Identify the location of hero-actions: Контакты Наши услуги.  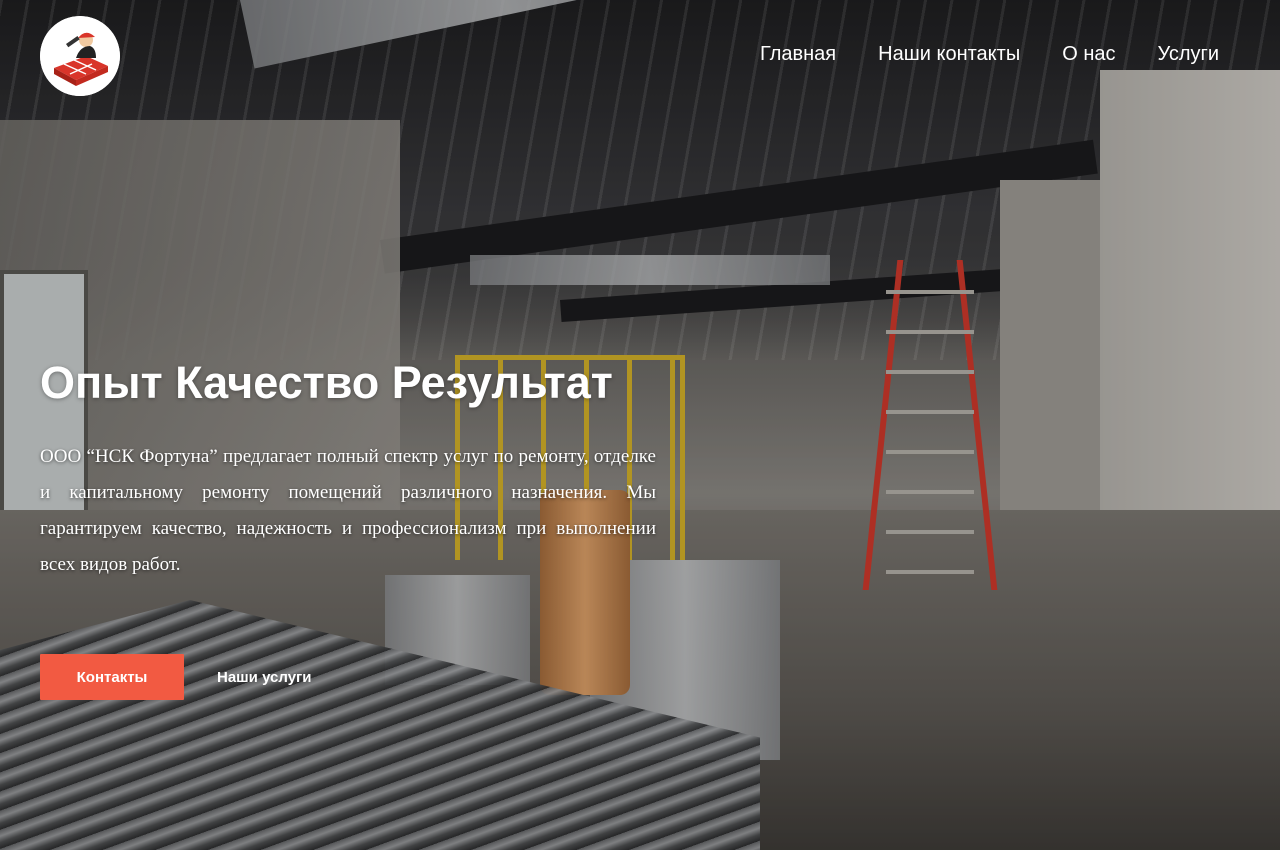
(176, 677).